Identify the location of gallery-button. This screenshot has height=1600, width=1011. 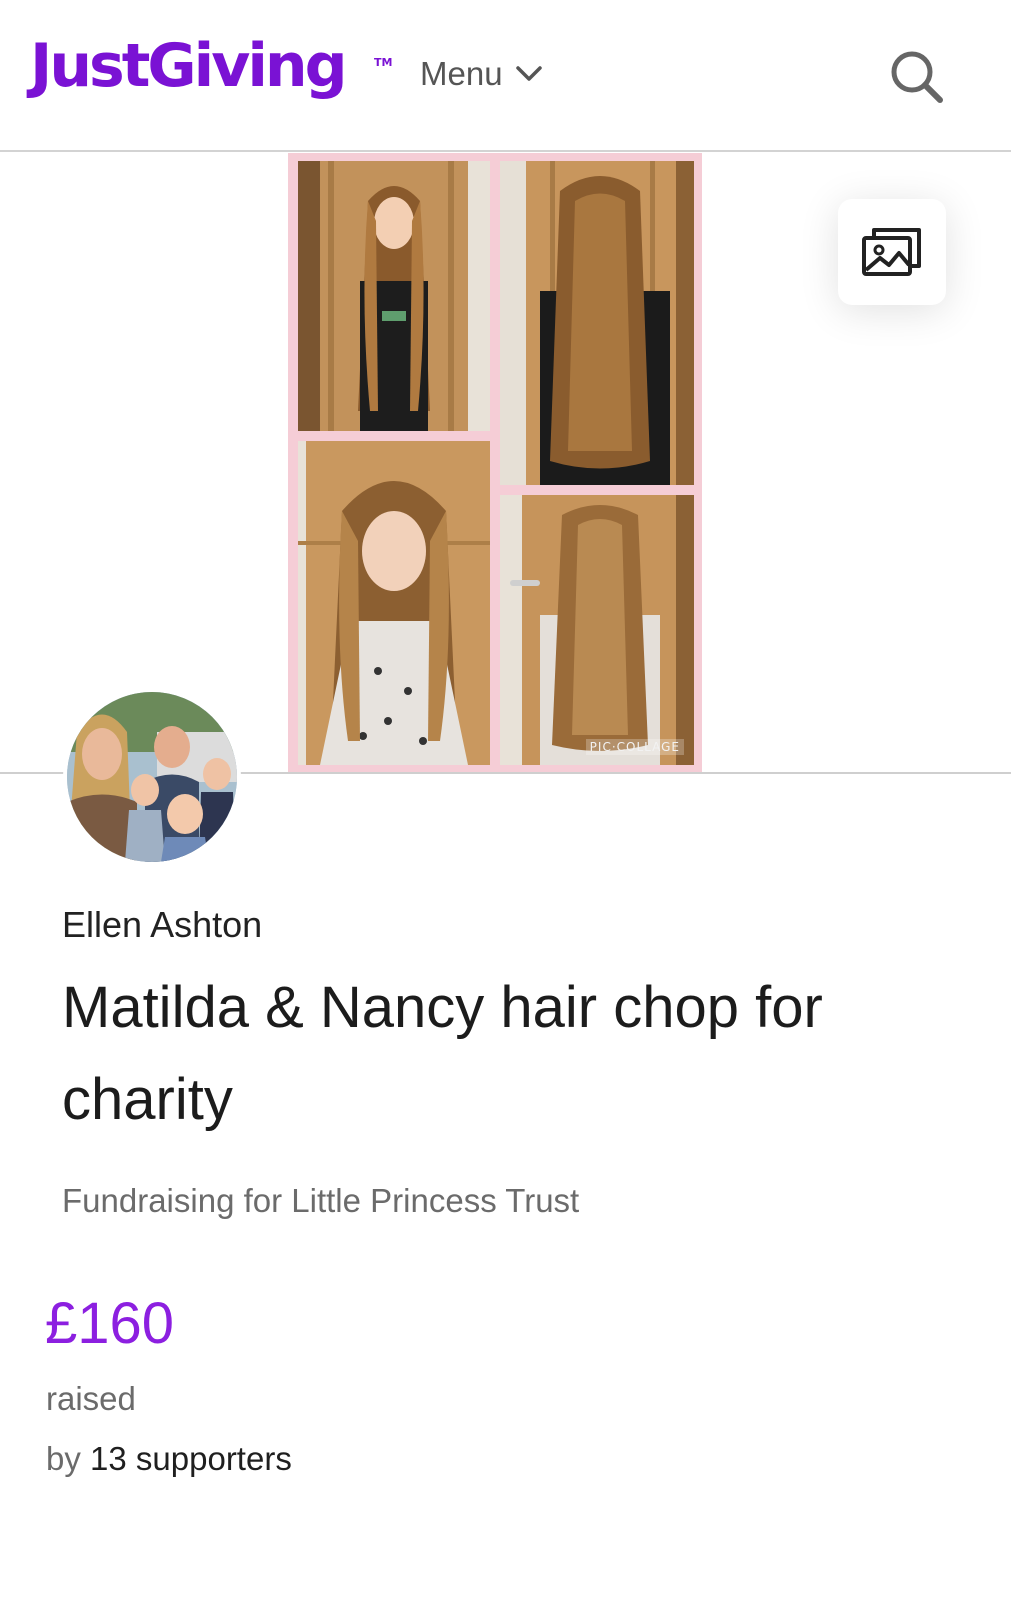
(892, 252).